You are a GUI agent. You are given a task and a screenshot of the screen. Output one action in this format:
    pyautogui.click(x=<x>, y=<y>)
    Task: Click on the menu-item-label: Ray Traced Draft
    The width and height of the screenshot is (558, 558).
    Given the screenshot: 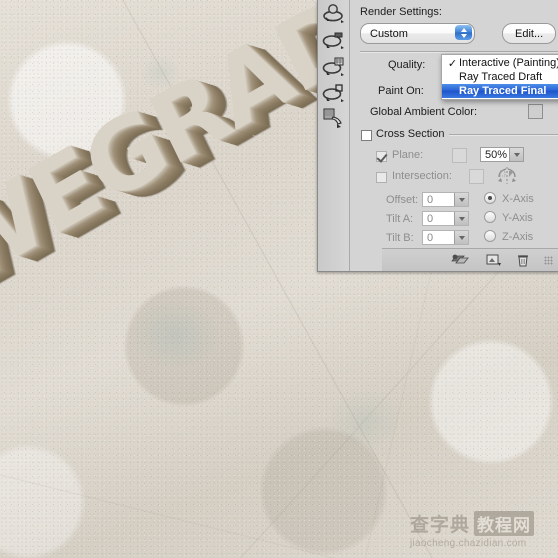 What is the action you would take?
    pyautogui.click(x=501, y=77)
    